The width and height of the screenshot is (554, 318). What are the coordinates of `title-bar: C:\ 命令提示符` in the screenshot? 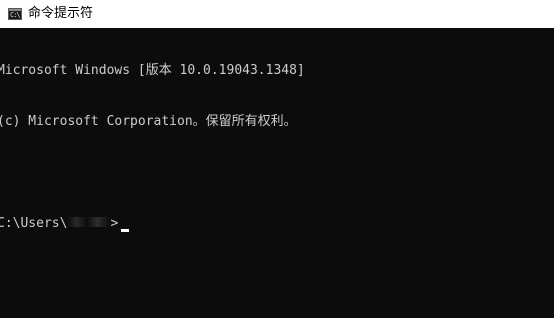 It's located at (277, 14).